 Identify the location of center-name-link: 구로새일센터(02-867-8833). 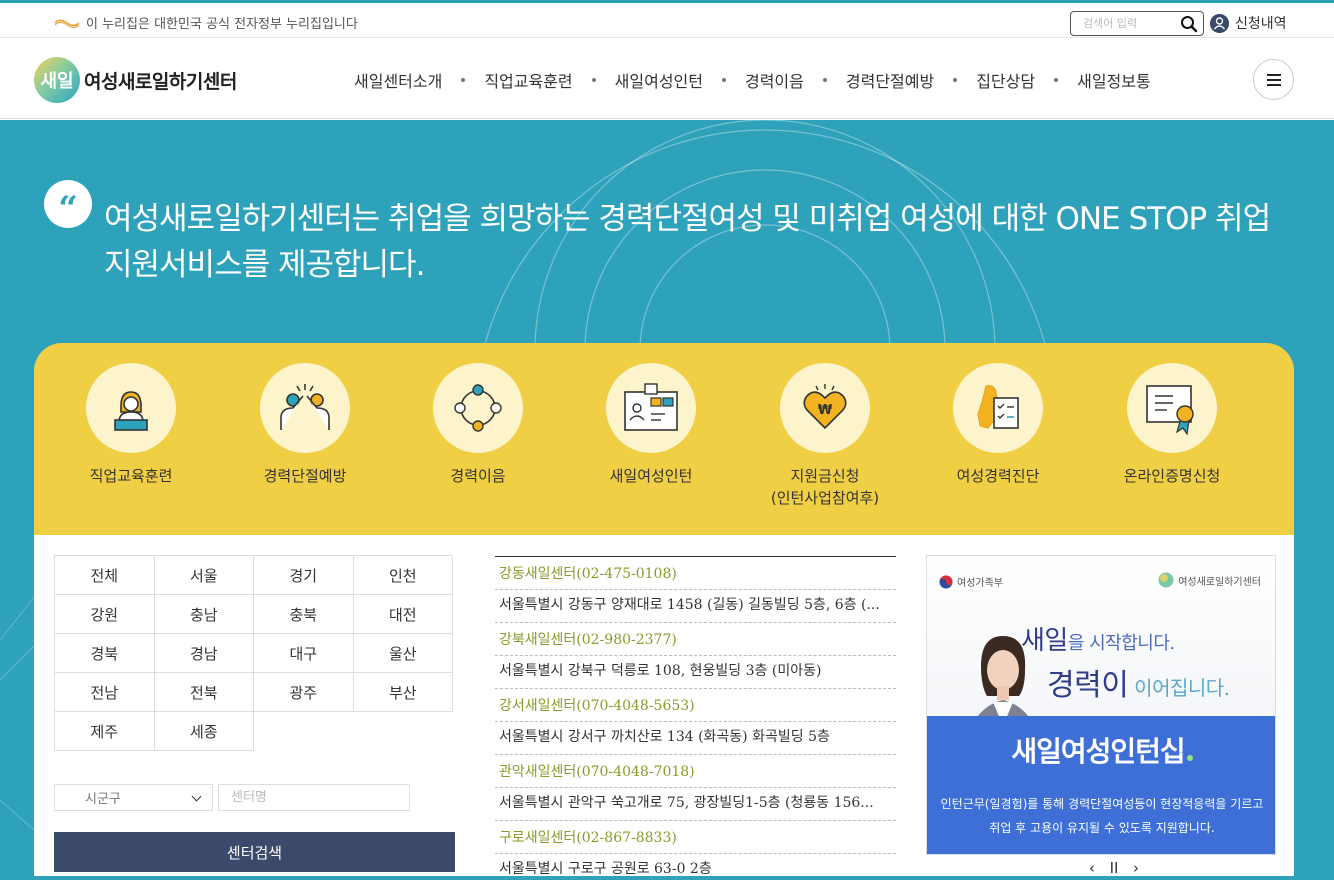
(695, 837).